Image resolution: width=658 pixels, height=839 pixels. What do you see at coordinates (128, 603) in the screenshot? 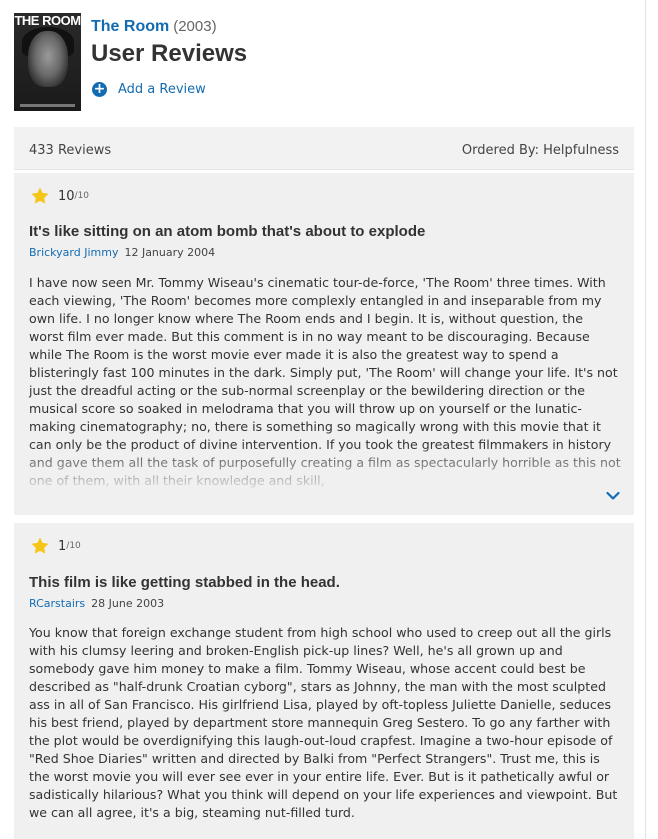
I see `review-date: 28 June 2003` at bounding box center [128, 603].